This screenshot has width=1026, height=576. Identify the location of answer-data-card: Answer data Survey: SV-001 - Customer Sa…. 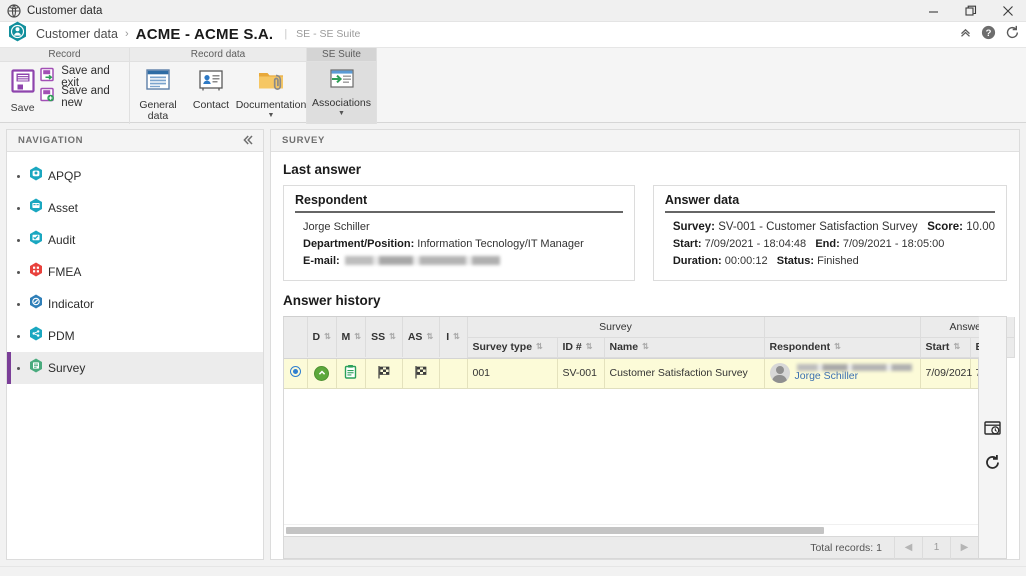
(829, 233).